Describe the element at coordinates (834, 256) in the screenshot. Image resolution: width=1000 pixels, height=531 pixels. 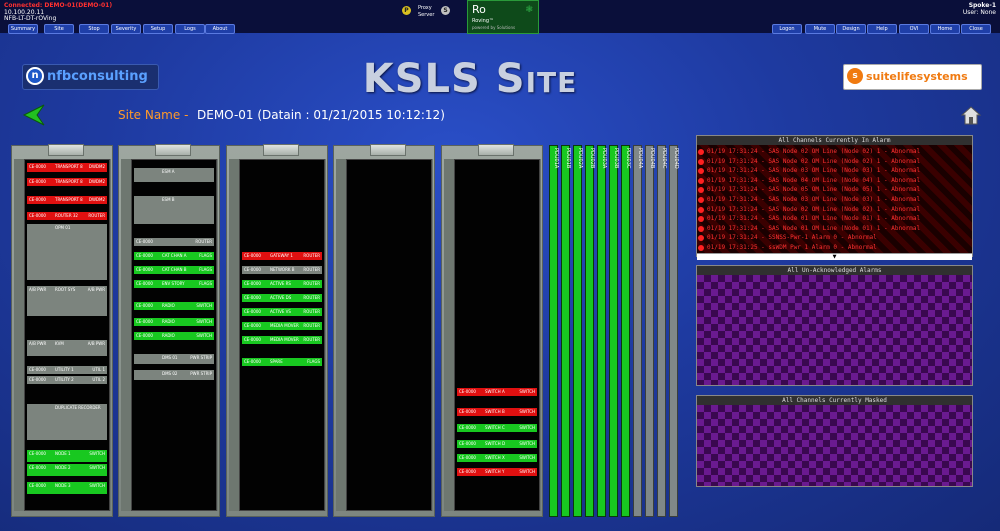
I see `alarms-scroll-down: ▼` at that location.